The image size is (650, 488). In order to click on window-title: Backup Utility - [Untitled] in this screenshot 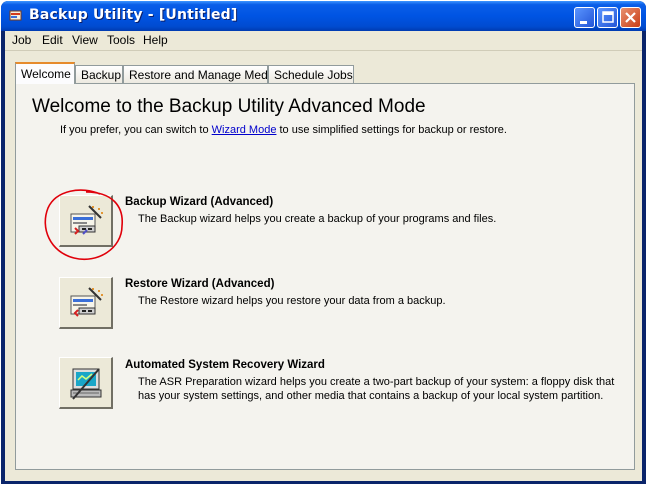, I will do `click(133, 15)`.